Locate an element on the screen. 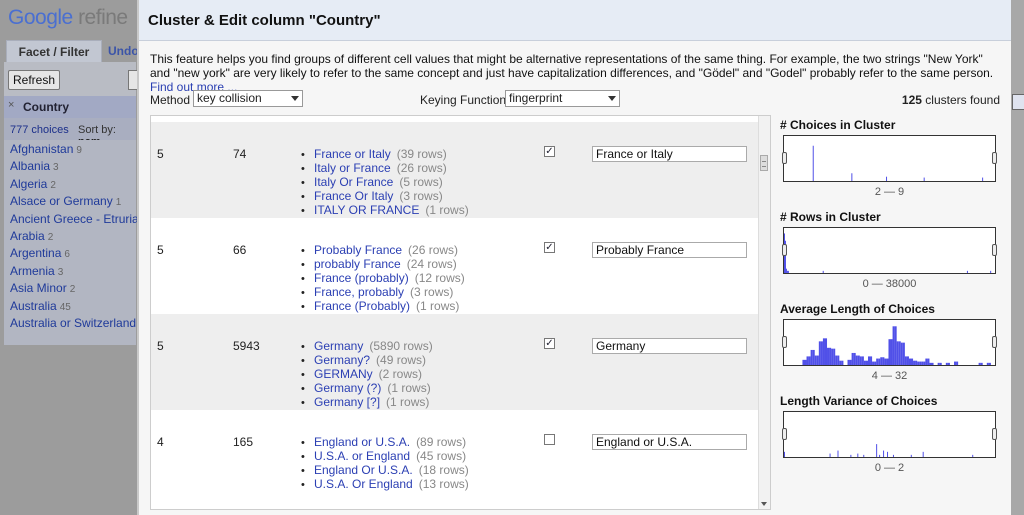  facet-choice-label: Arabia is located at coordinates (27, 236).